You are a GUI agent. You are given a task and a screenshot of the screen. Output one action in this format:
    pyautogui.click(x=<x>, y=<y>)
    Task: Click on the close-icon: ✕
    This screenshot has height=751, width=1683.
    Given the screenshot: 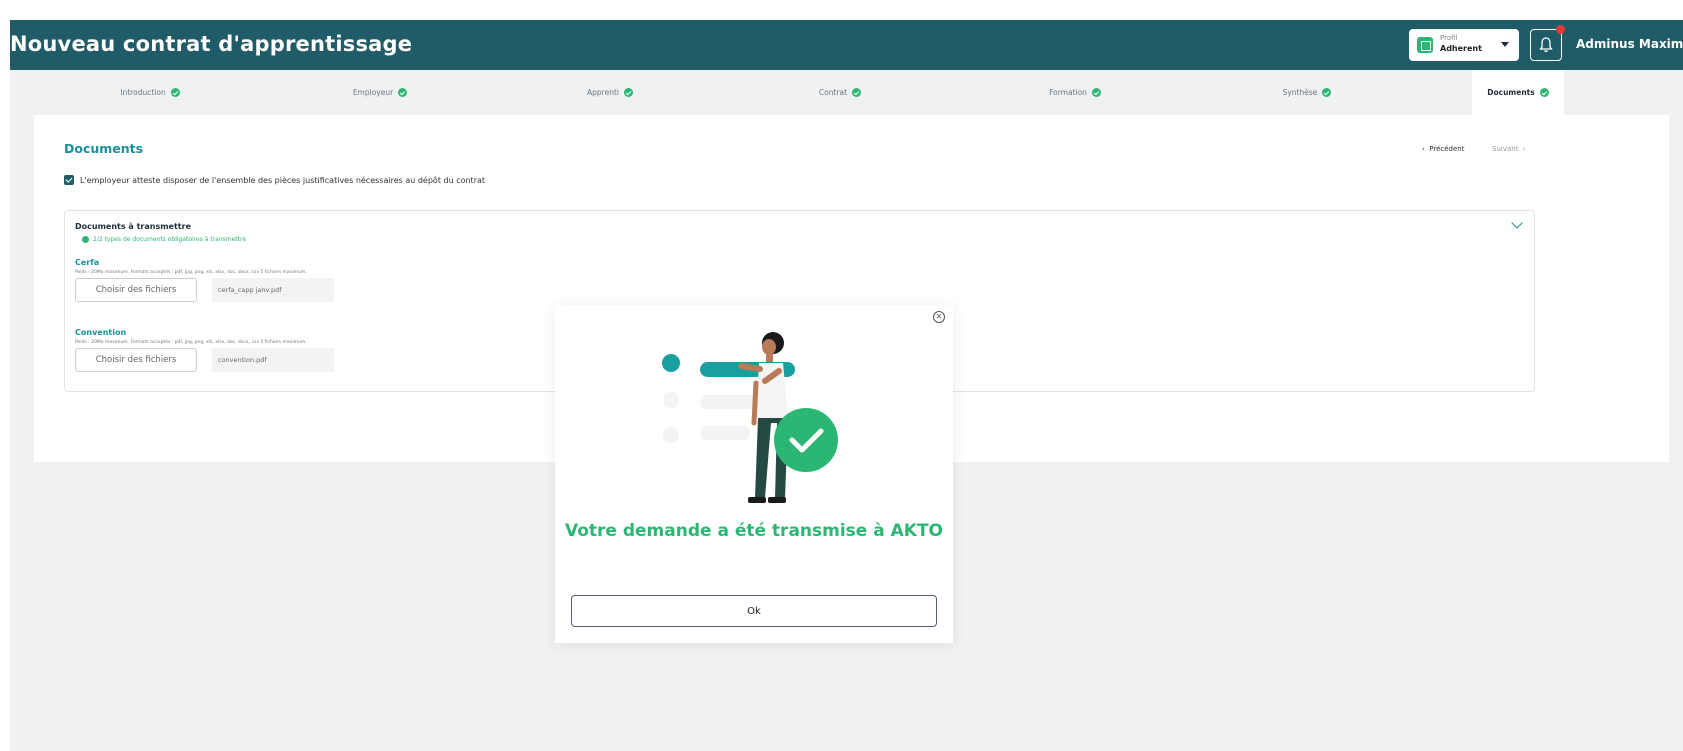 What is the action you would take?
    pyautogui.click(x=939, y=317)
    